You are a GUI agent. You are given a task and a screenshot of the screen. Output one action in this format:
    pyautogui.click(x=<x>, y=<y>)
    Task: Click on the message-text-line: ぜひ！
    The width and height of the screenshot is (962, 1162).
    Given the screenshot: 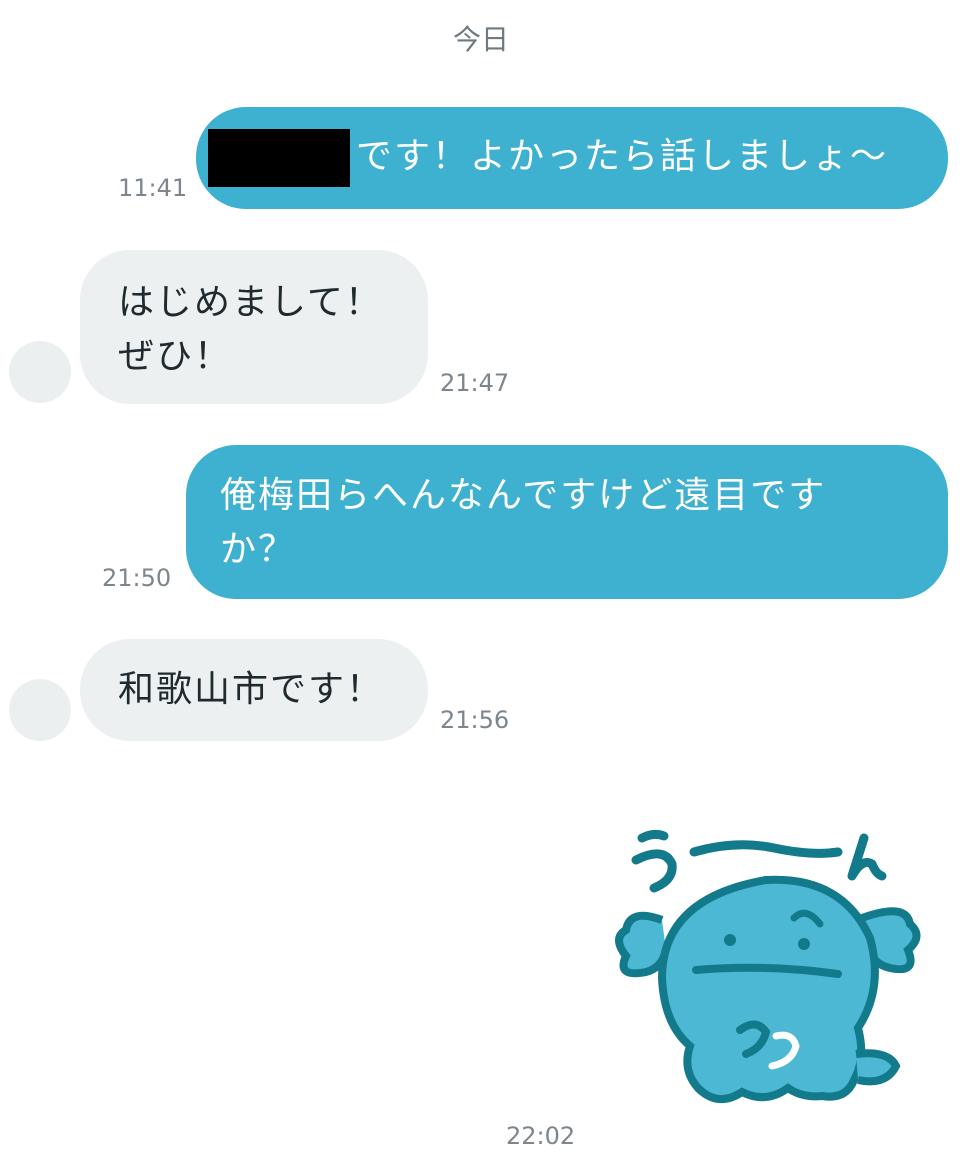 What is the action you would take?
    pyautogui.click(x=175, y=356)
    